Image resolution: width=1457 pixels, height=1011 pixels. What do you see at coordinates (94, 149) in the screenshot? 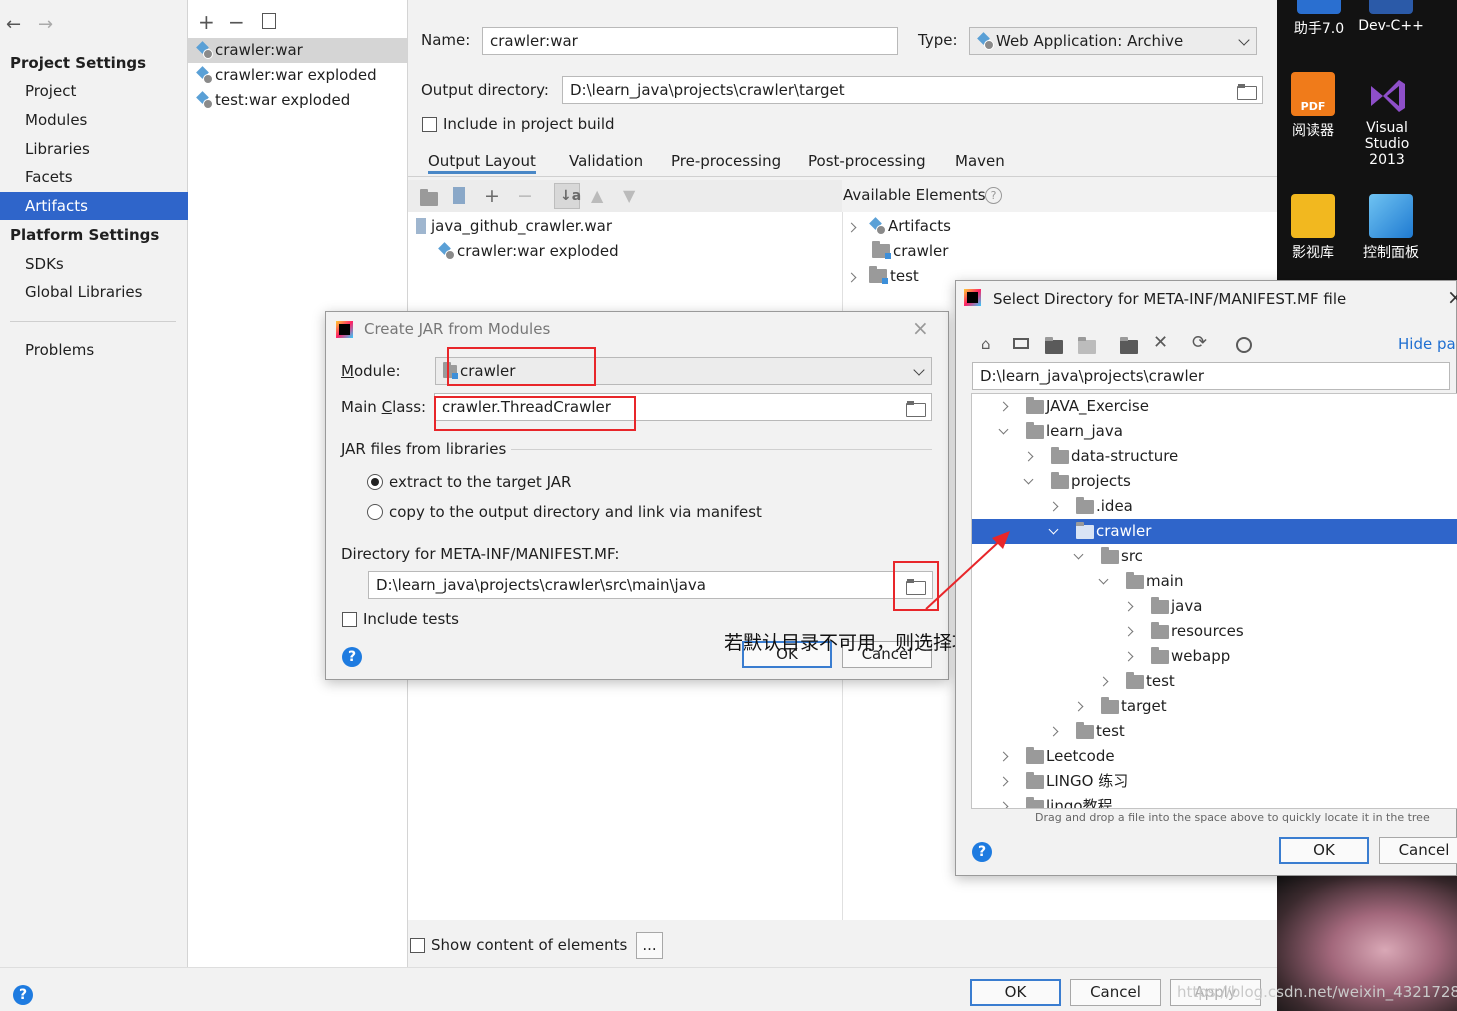
I see `nav-item-libraries: Libraries` at bounding box center [94, 149].